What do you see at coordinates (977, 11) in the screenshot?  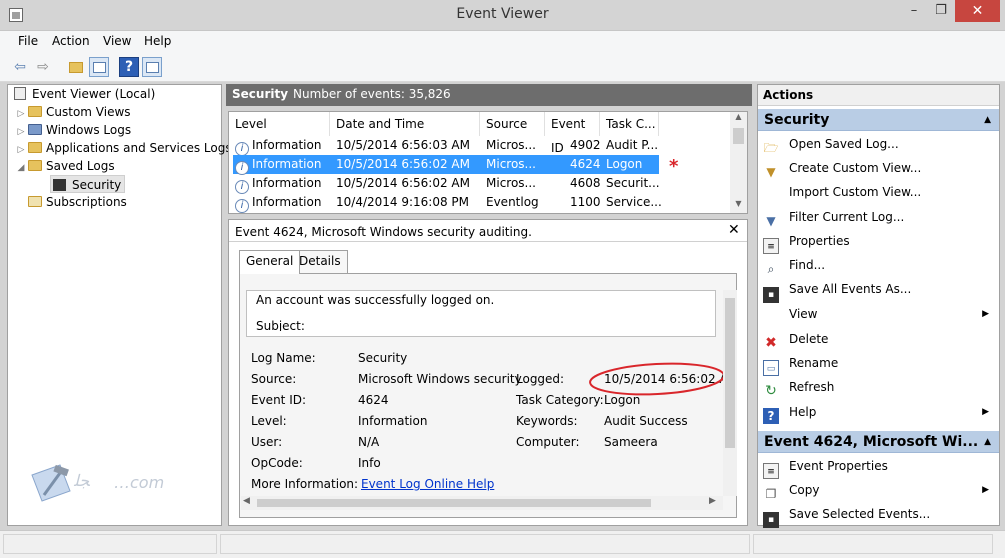 I see `close-button: ✕` at bounding box center [977, 11].